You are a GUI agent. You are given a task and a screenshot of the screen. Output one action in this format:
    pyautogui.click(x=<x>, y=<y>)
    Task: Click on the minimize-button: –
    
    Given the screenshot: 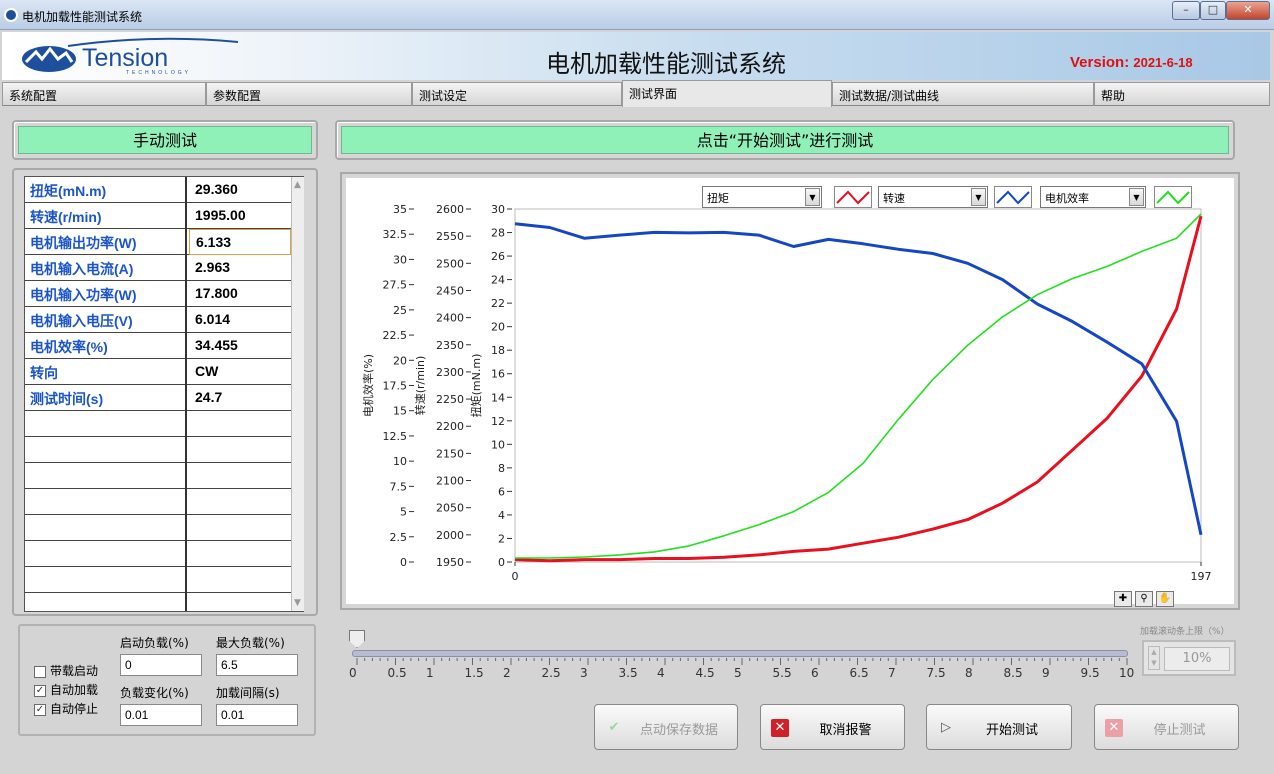 What is the action you would take?
    pyautogui.click(x=1186, y=10)
    